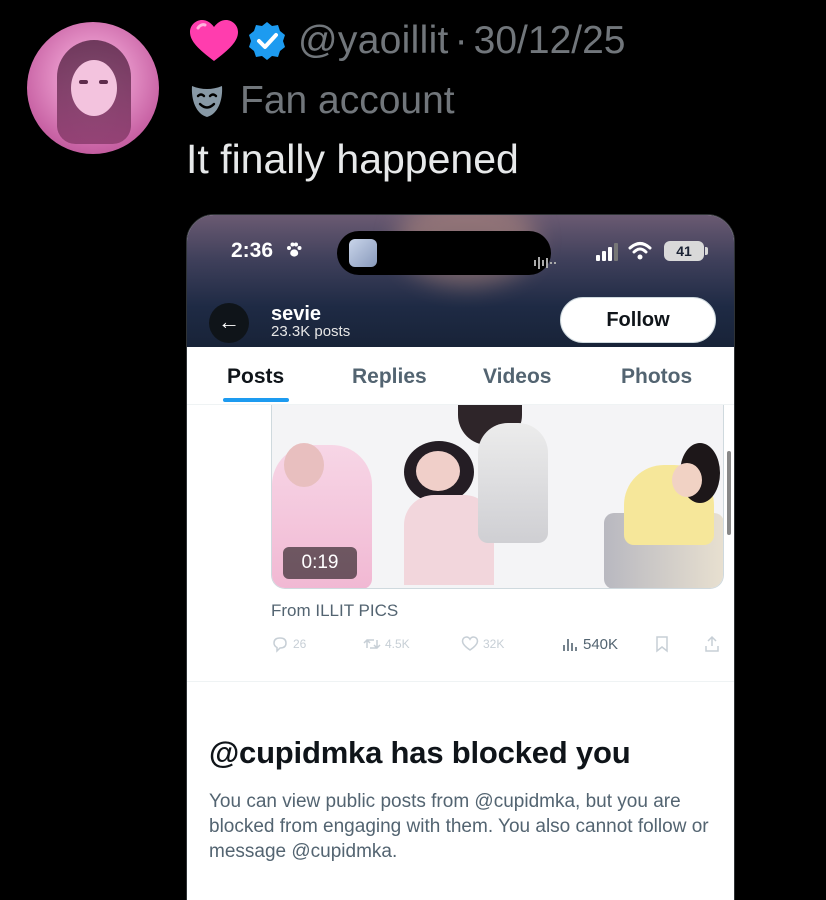 The height and width of the screenshot is (900, 826). I want to click on music-thumbnail-icon, so click(363, 253).